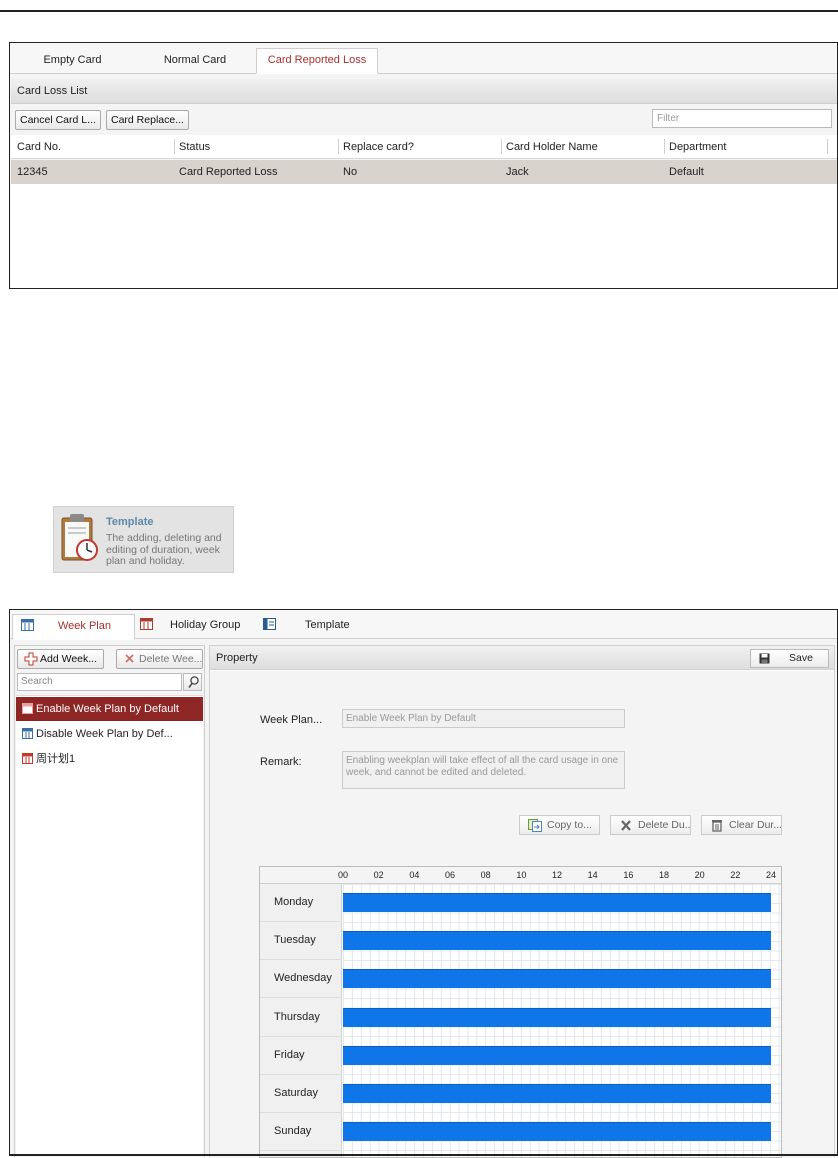 This screenshot has height=1158, width=838. What do you see at coordinates (686, 172) in the screenshot?
I see `cell-department: Default` at bounding box center [686, 172].